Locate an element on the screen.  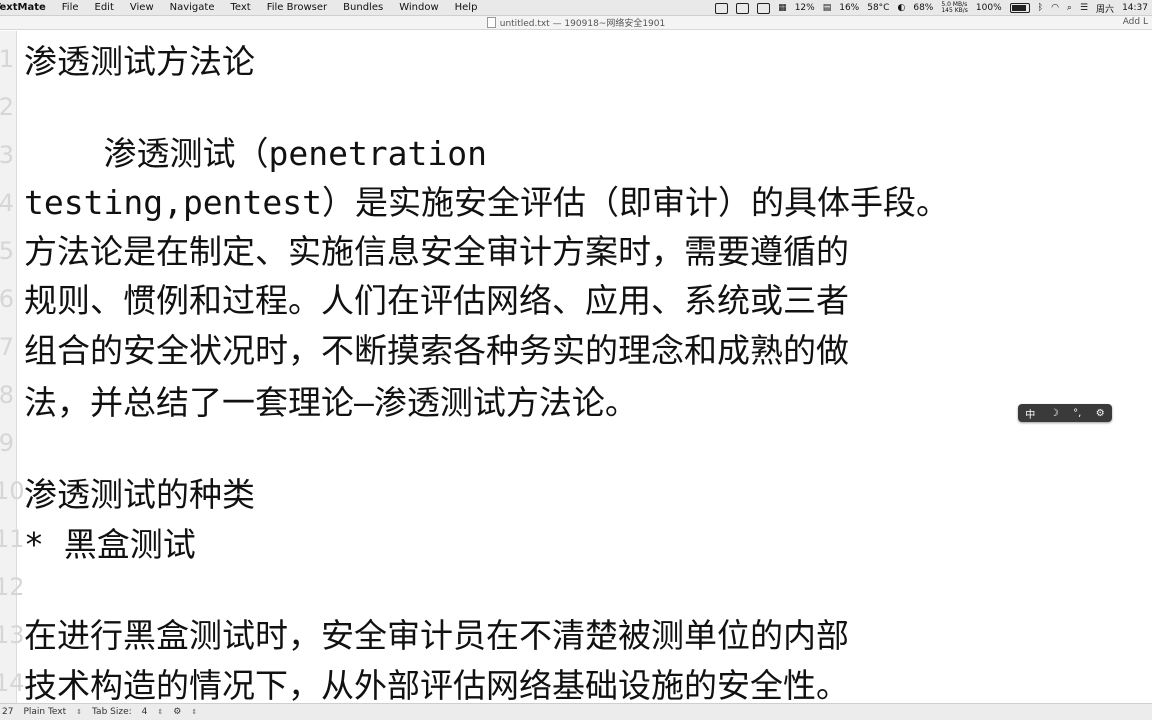
menu-text: Text is located at coordinates (240, 7).